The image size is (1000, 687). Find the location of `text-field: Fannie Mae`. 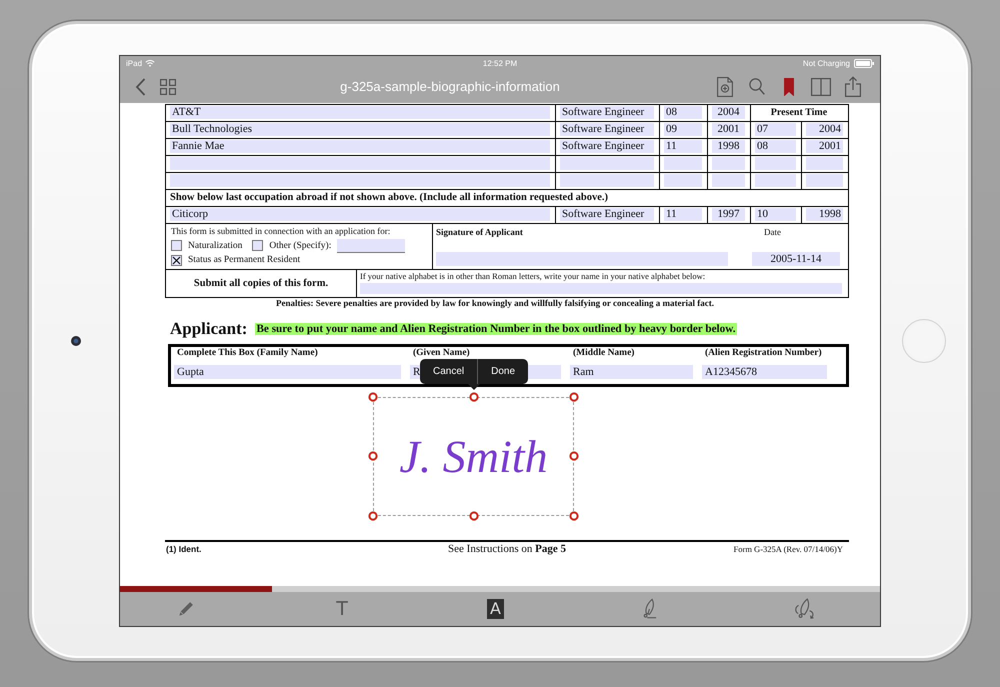

text-field: Fannie Mae is located at coordinates (360, 146).